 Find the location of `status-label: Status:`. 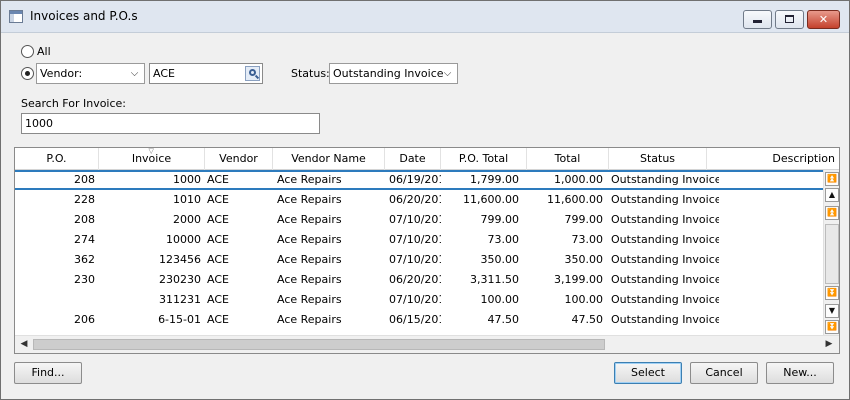

status-label: Status: is located at coordinates (310, 73).